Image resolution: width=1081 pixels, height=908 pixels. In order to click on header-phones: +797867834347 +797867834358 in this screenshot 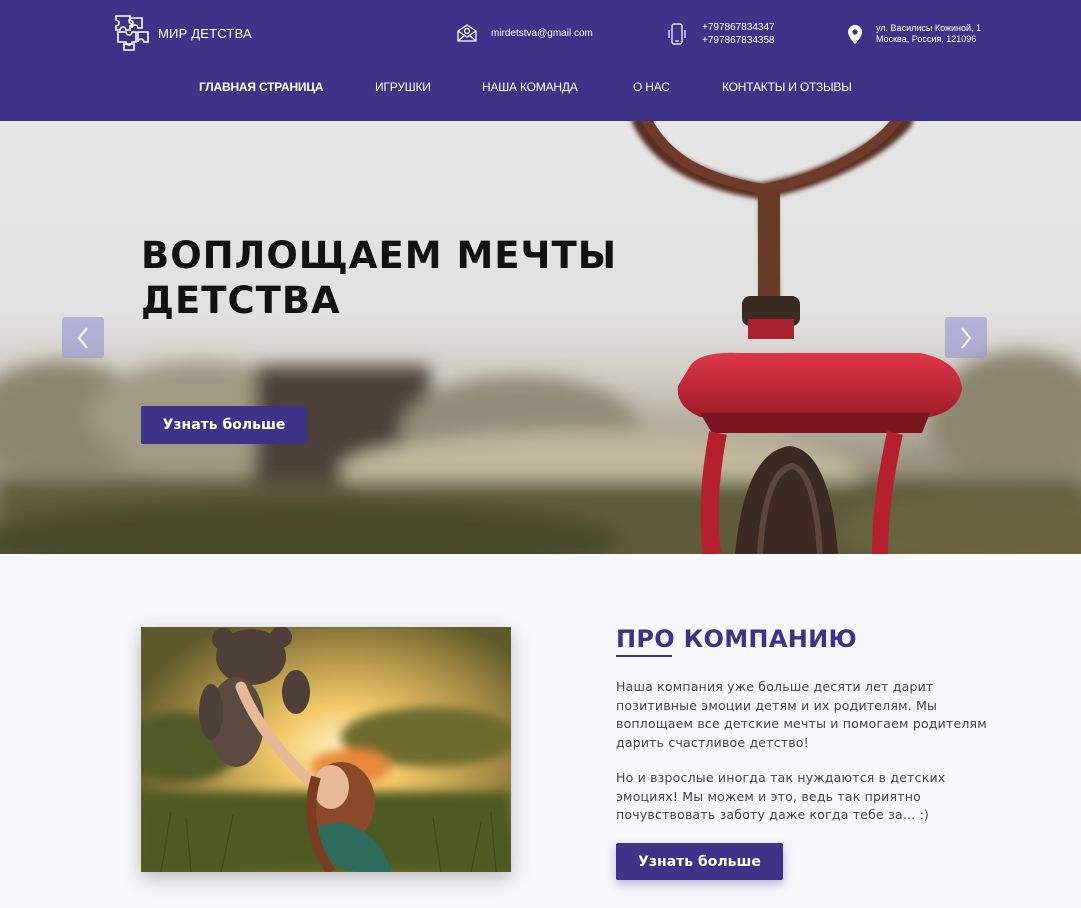, I will do `click(721, 34)`.